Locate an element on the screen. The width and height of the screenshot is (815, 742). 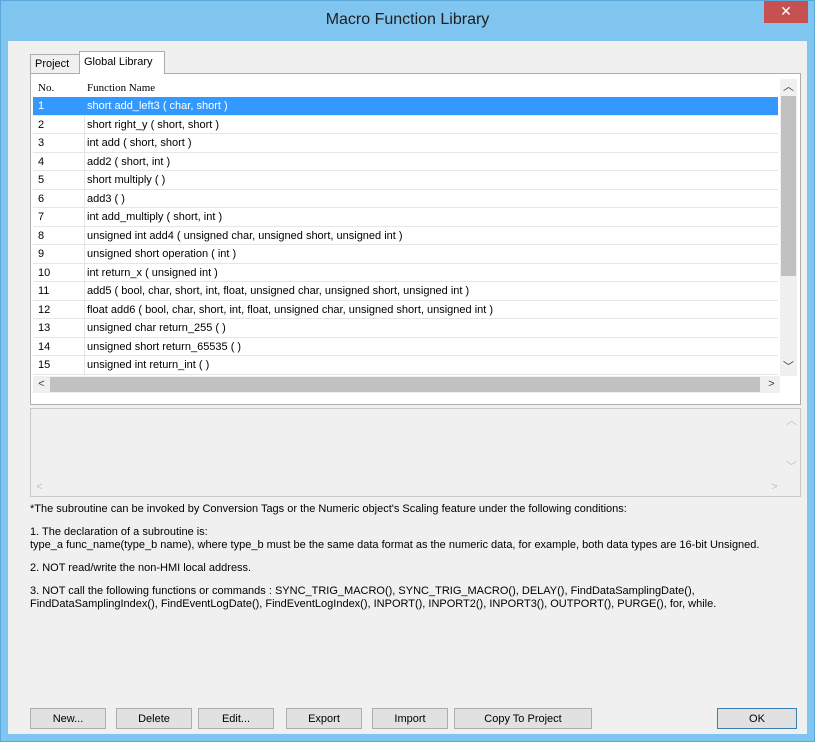
list-item: 1 short add_left3 ( char, short ) is located at coordinates (405, 106).